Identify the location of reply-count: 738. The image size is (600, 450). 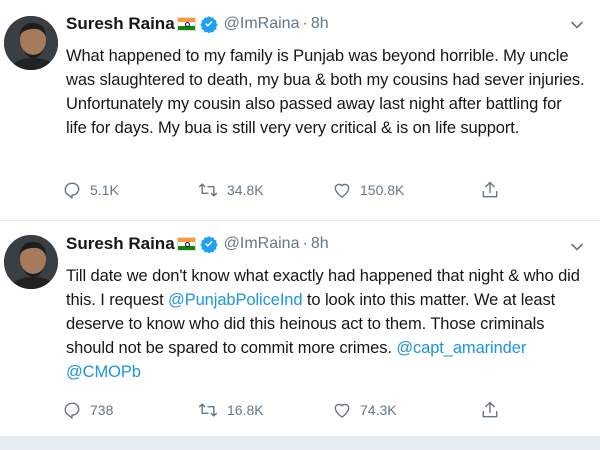
(102, 410).